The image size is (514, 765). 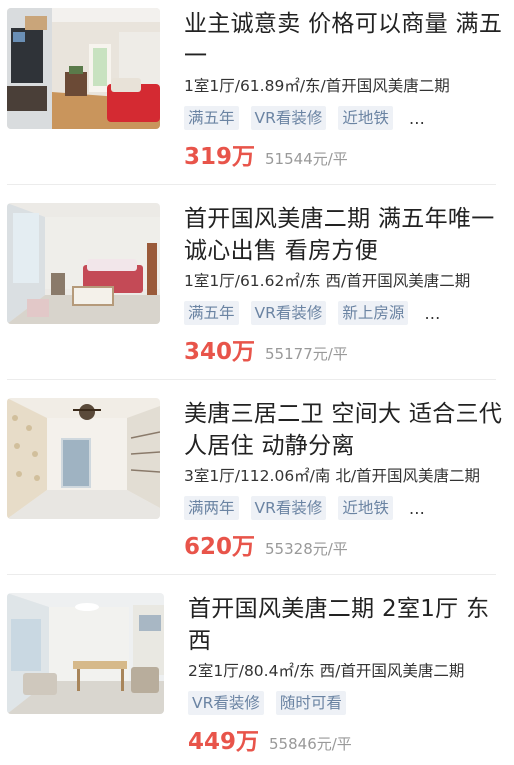 I want to click on listing-meta: 2室1厅/80.4㎡/东 西/首开国风美唐二期, so click(x=326, y=671).